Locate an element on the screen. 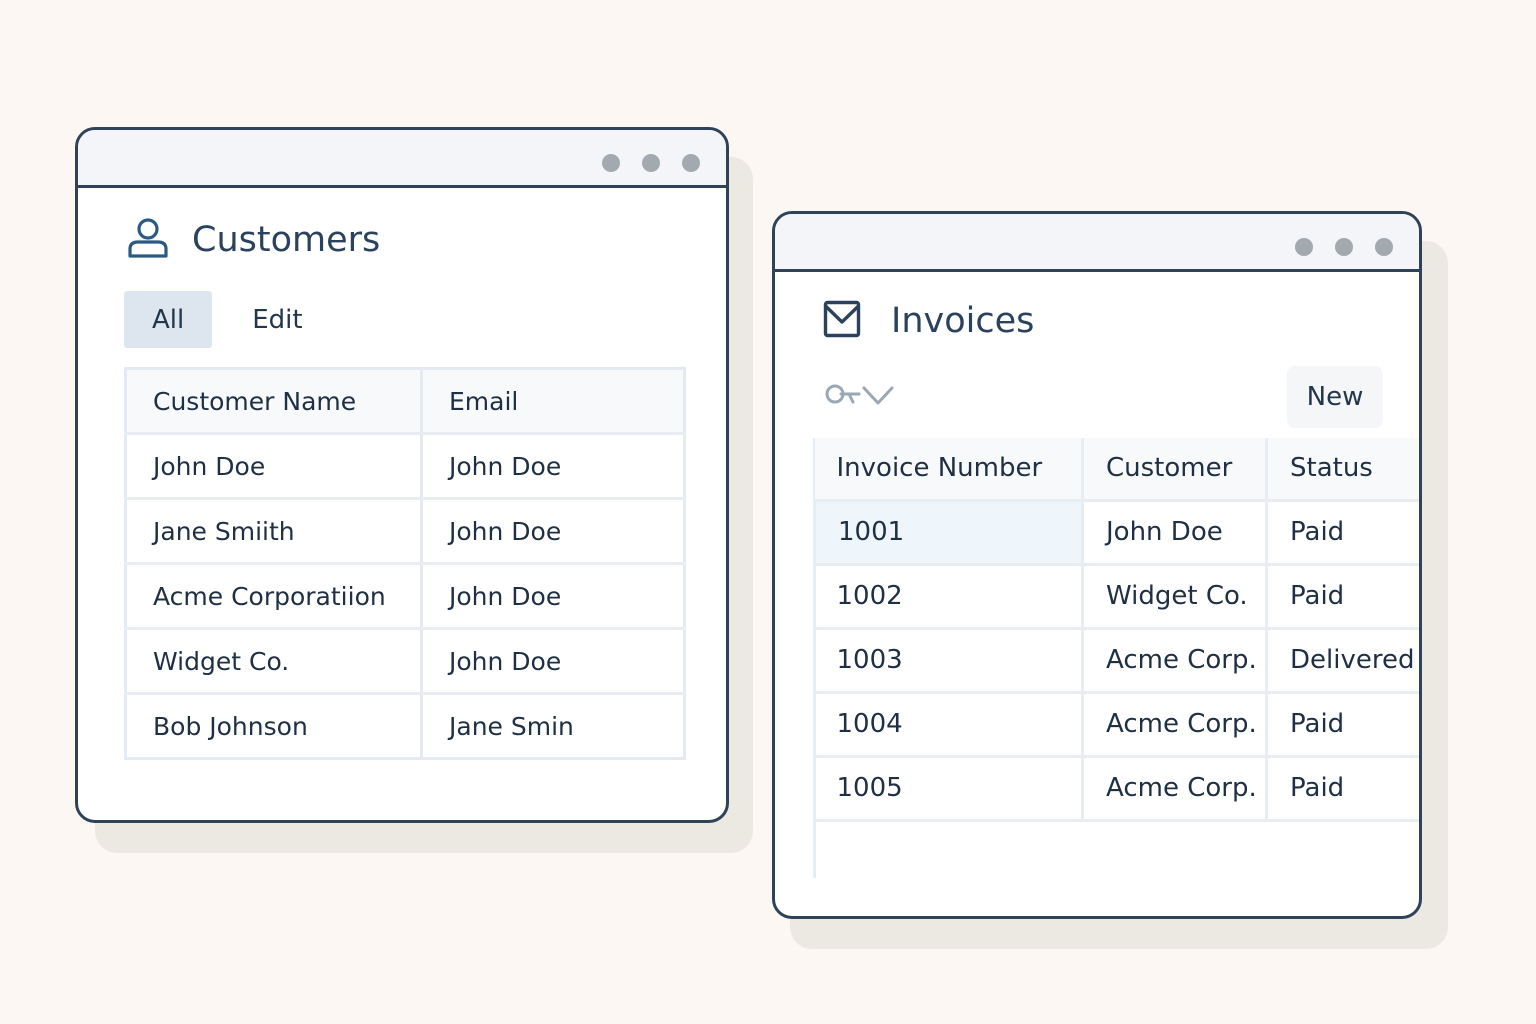 This screenshot has height=1024, width=1536. column-header-customer: Customer is located at coordinates (1175, 470).